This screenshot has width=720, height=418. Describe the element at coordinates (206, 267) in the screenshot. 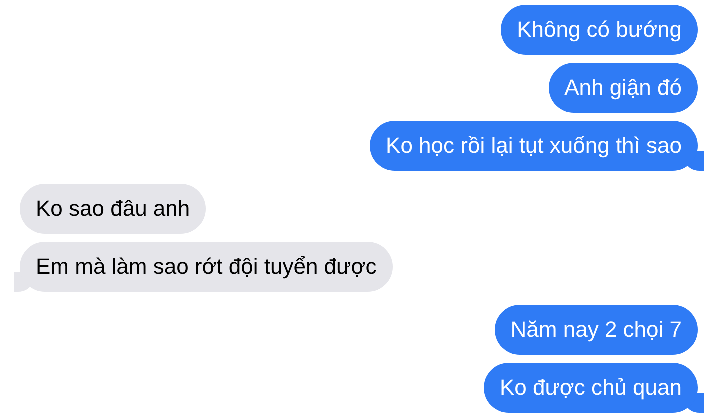

I see `message-bubble: Em mà làm sao rớt đội tuyển được` at that location.